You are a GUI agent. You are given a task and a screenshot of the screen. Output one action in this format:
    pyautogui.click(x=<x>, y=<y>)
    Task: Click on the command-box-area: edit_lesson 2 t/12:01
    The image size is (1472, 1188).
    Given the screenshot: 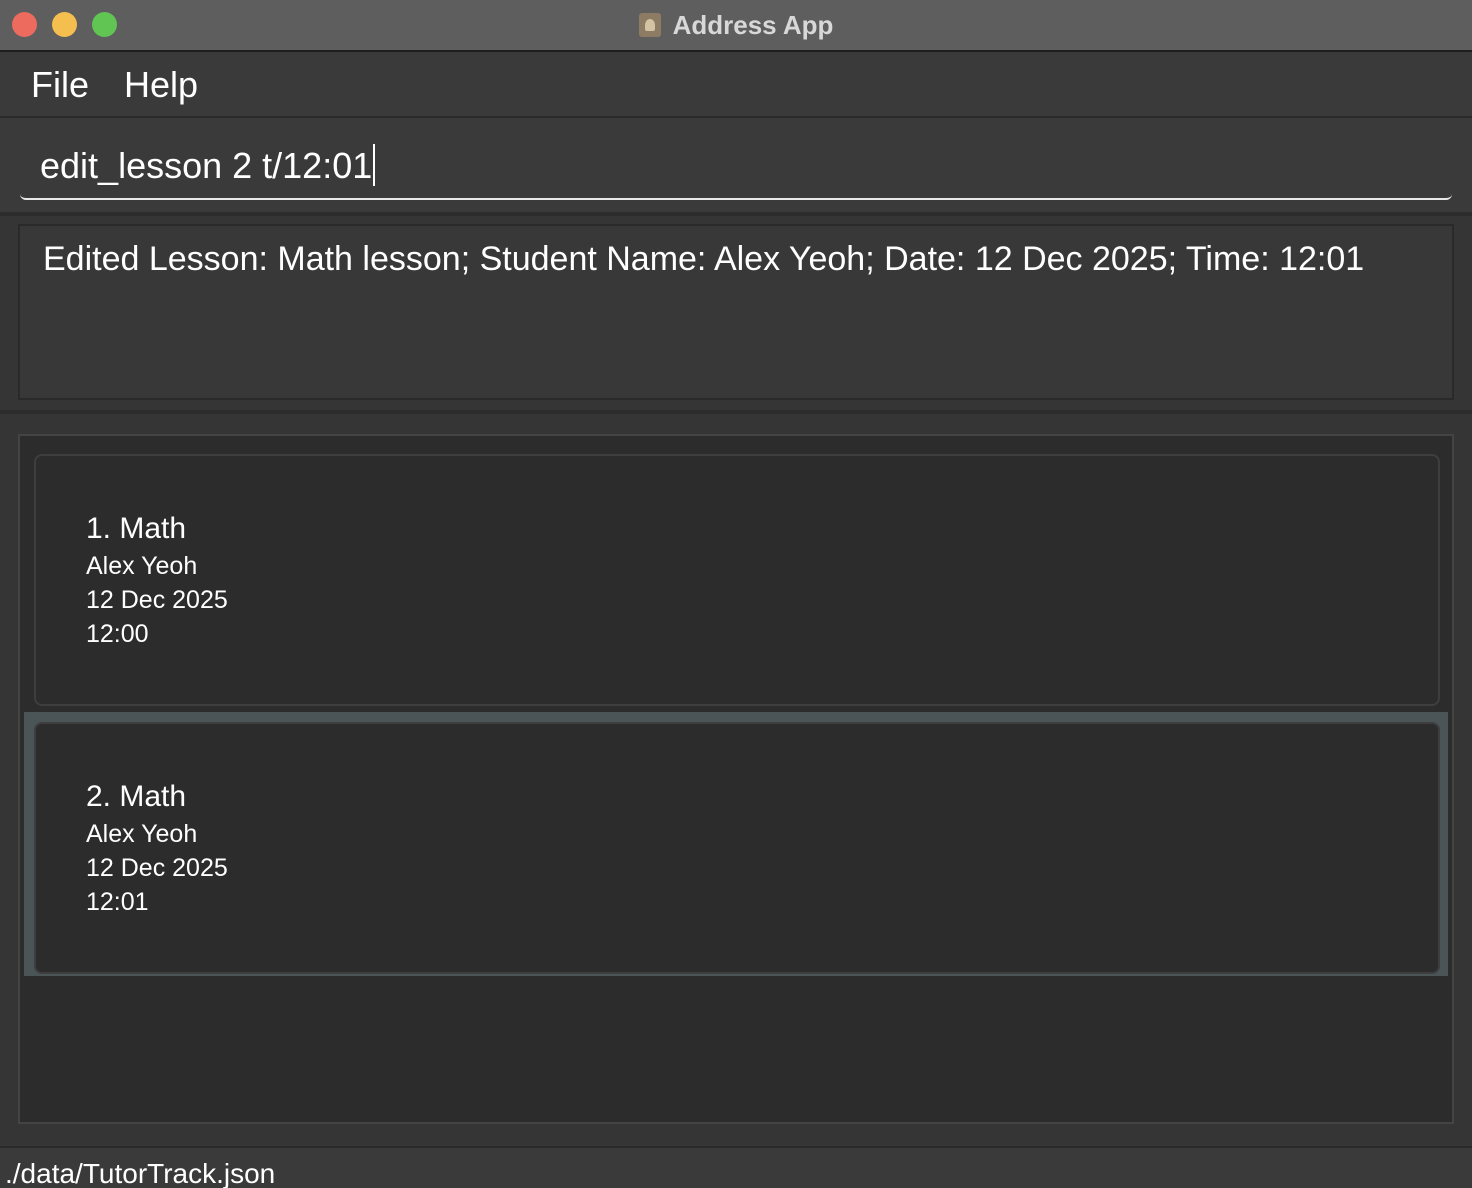 What is the action you would take?
    pyautogui.click(x=736, y=167)
    